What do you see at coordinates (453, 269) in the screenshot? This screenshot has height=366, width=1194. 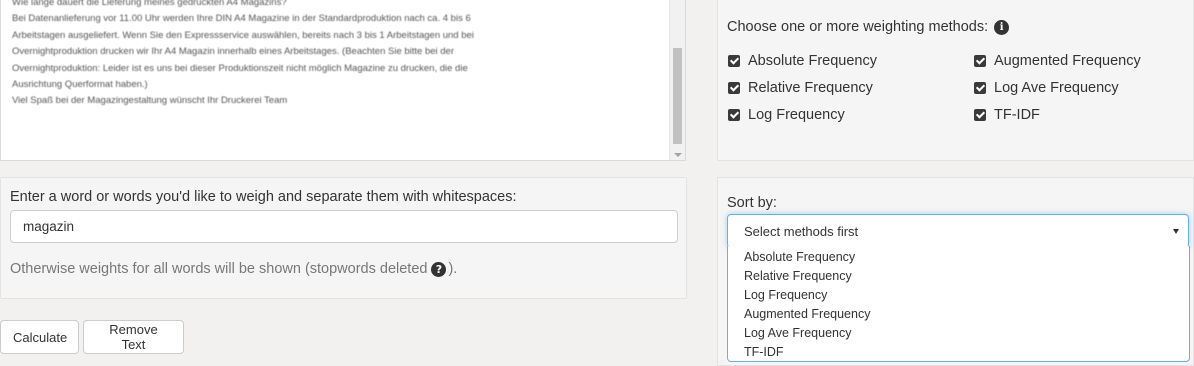 I see `words-help-after: ).` at bounding box center [453, 269].